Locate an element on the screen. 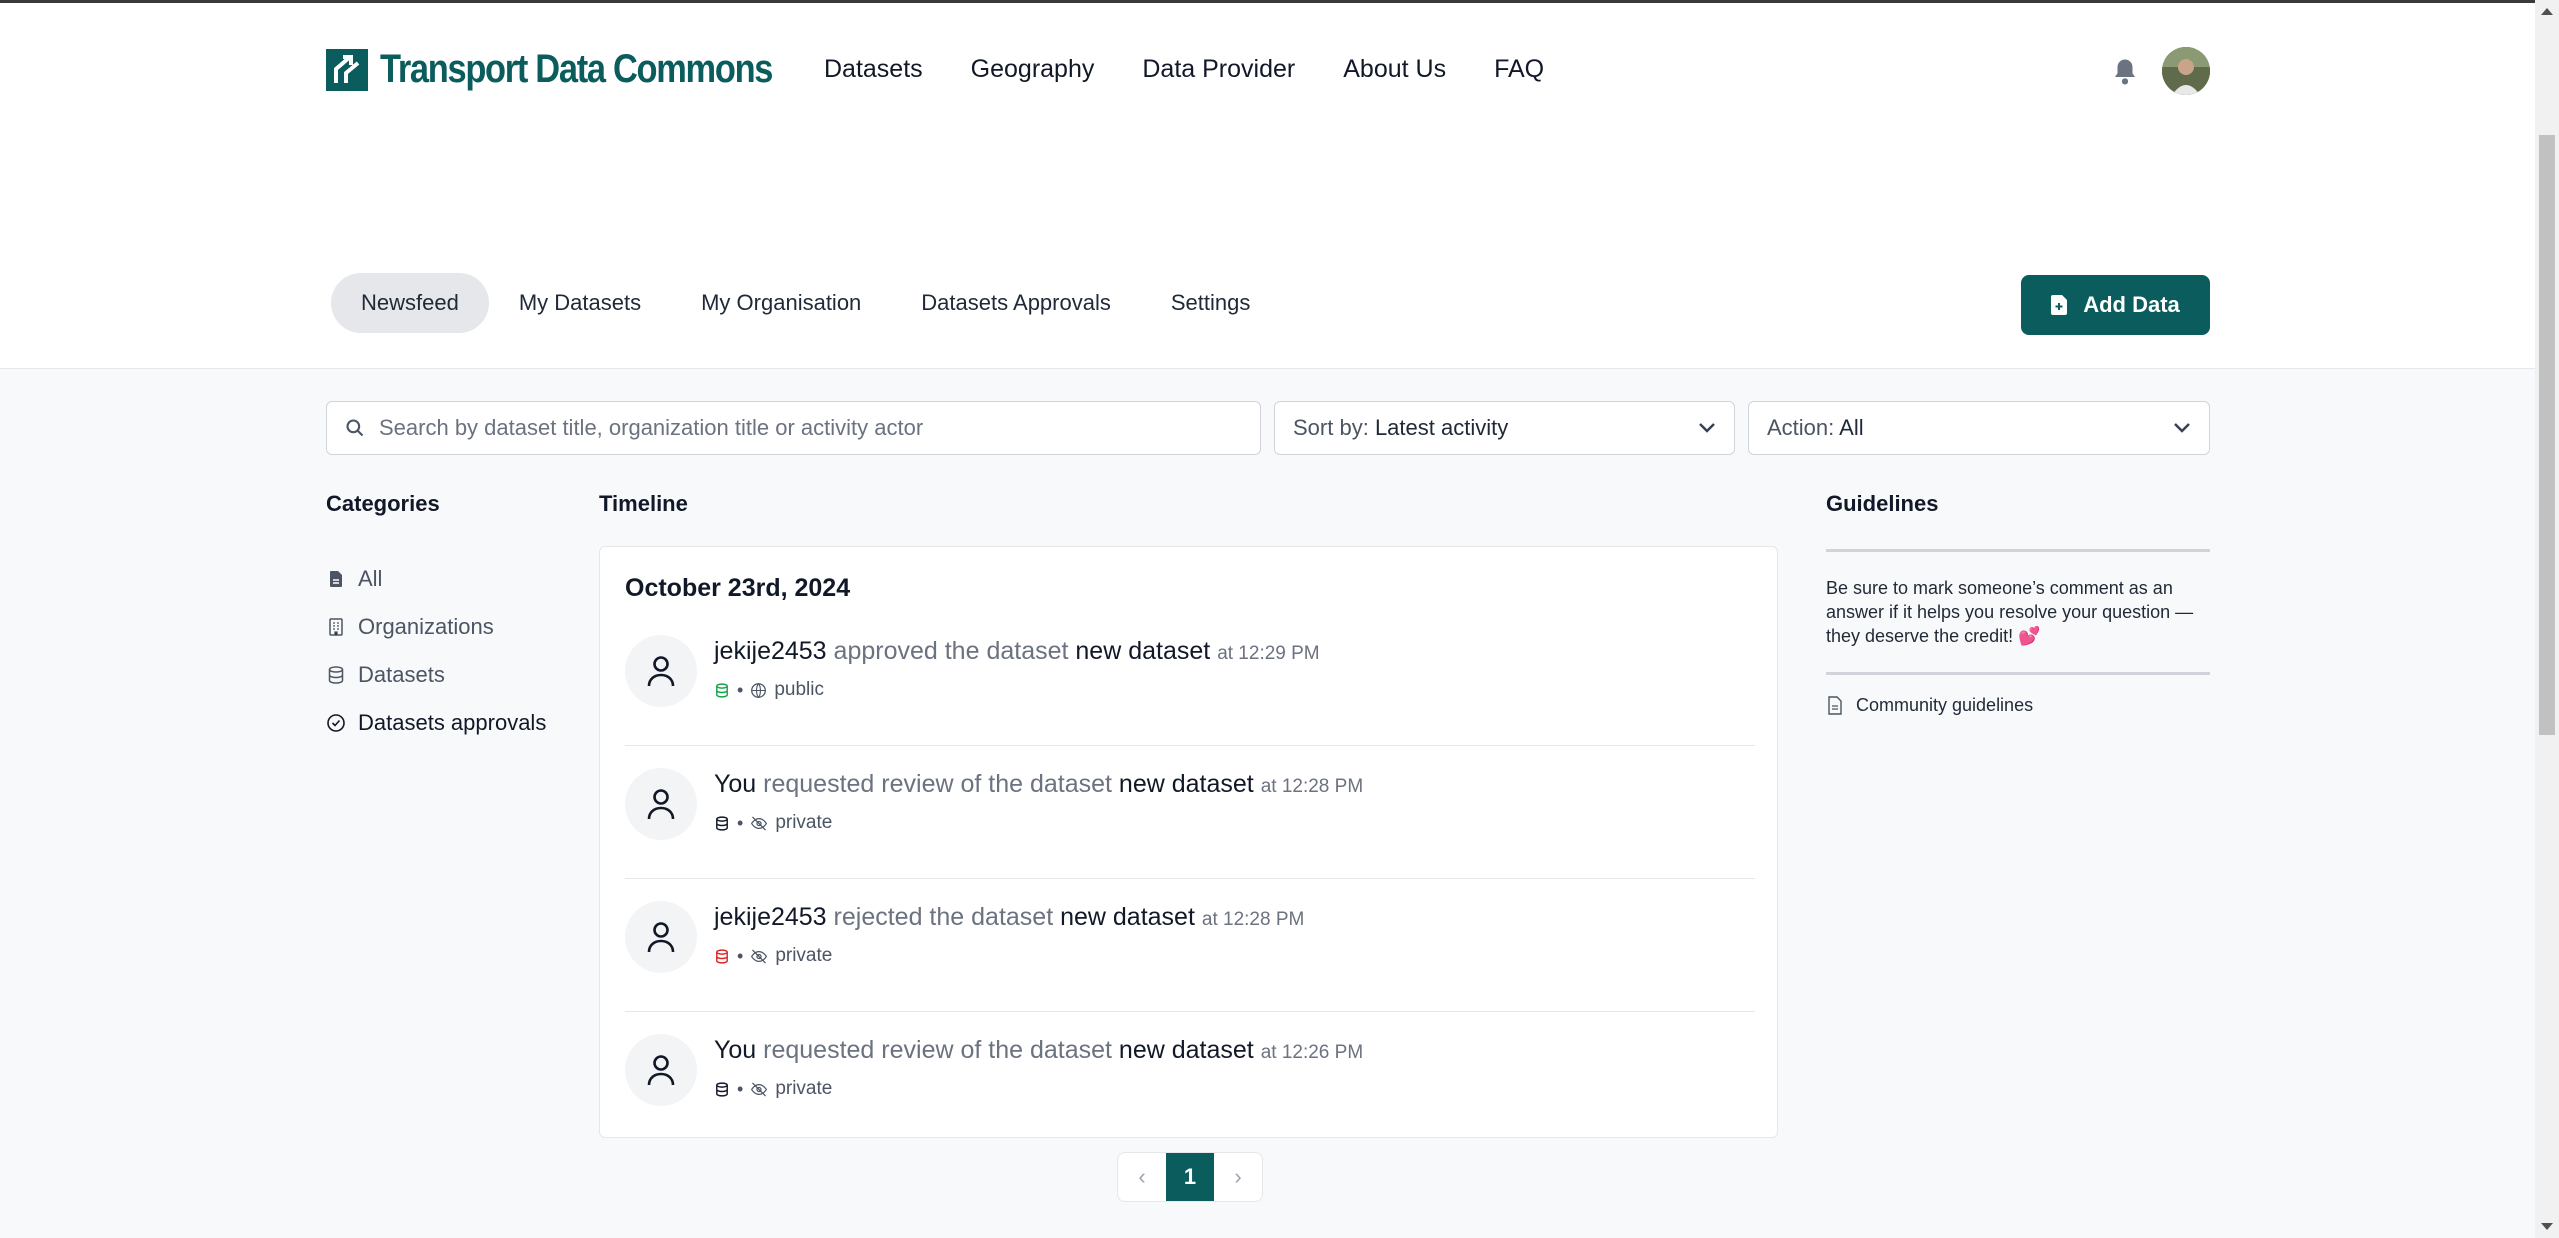 The height and width of the screenshot is (1238, 2559). tab-settings: Settings is located at coordinates (1211, 303).